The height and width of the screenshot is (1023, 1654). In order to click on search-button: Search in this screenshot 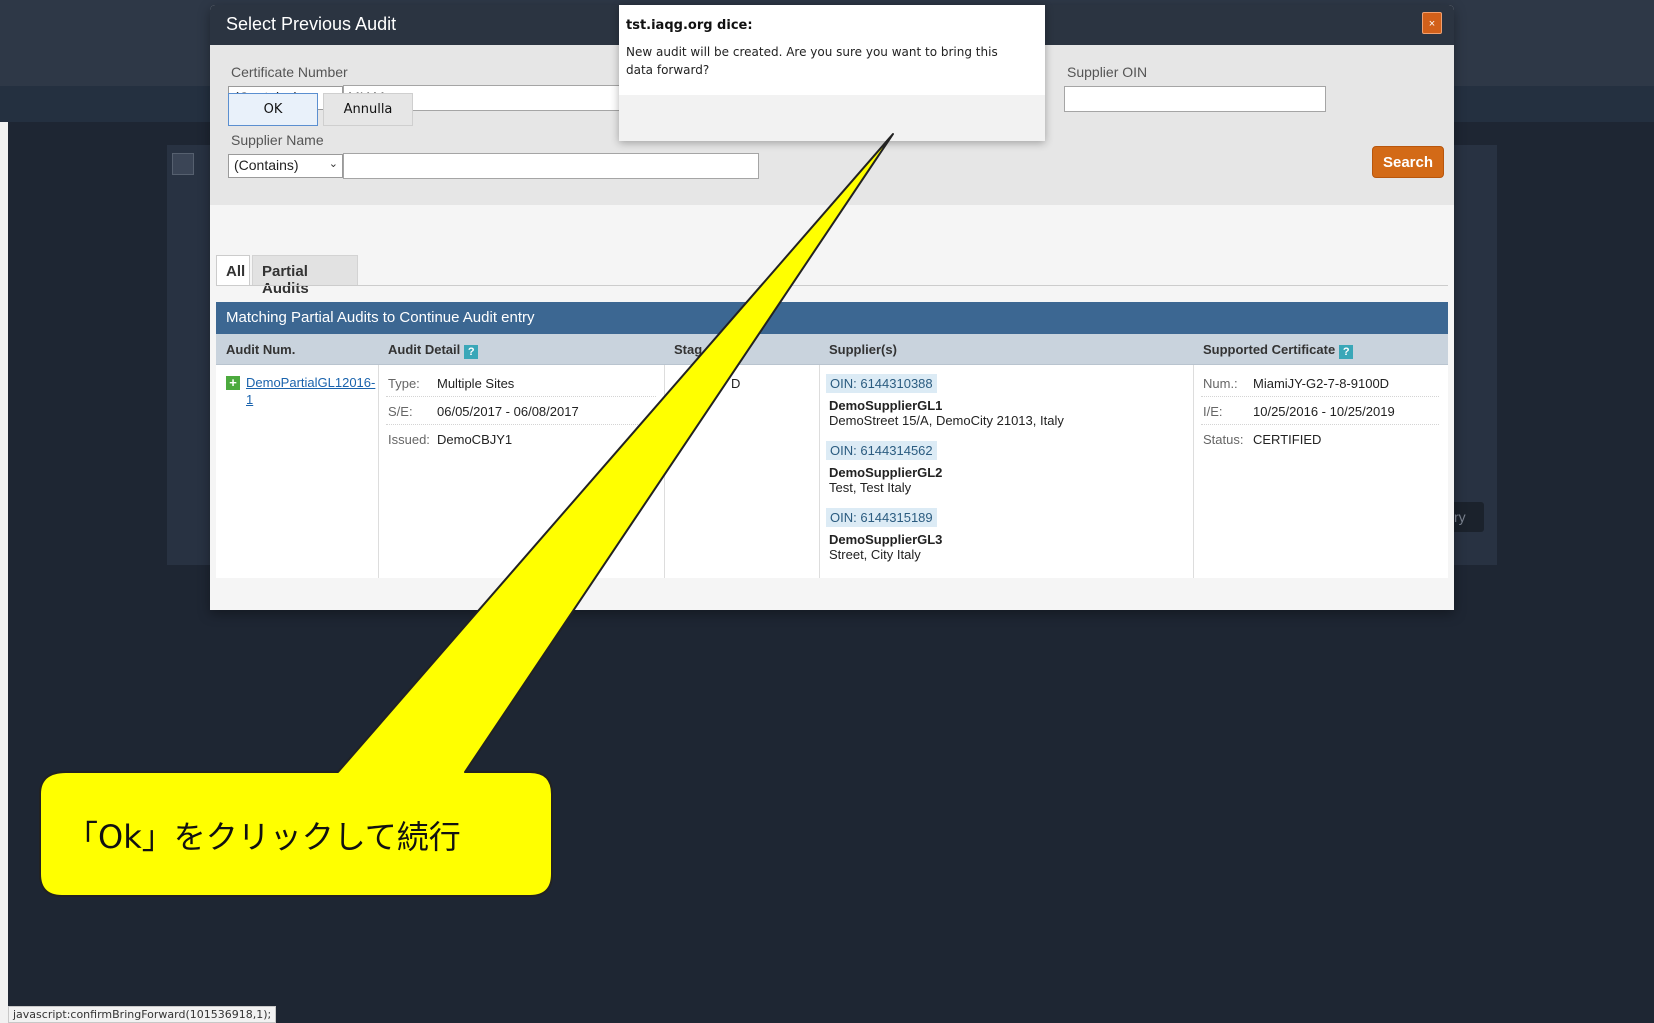, I will do `click(1408, 162)`.